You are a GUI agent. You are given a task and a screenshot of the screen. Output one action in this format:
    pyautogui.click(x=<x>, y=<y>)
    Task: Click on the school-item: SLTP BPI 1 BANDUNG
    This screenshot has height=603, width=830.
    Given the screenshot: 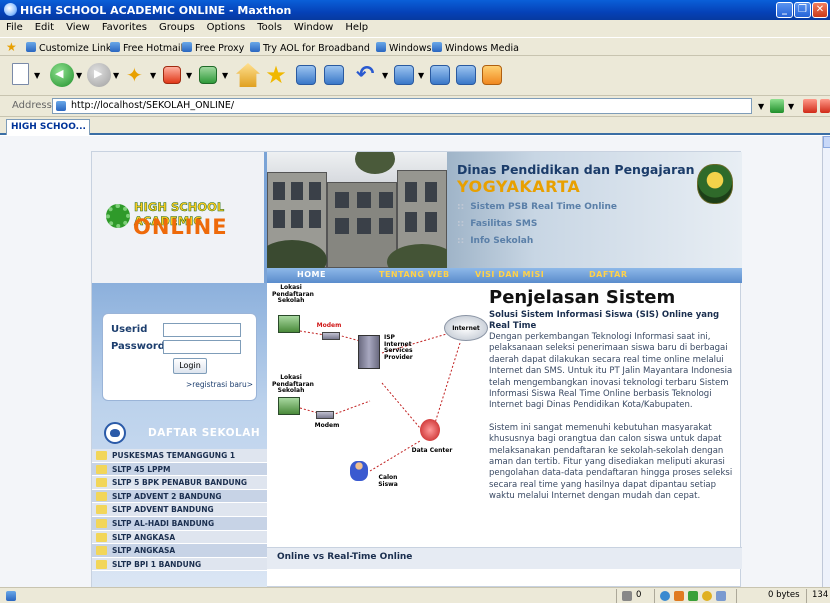 What is the action you would take?
    pyautogui.click(x=179, y=564)
    